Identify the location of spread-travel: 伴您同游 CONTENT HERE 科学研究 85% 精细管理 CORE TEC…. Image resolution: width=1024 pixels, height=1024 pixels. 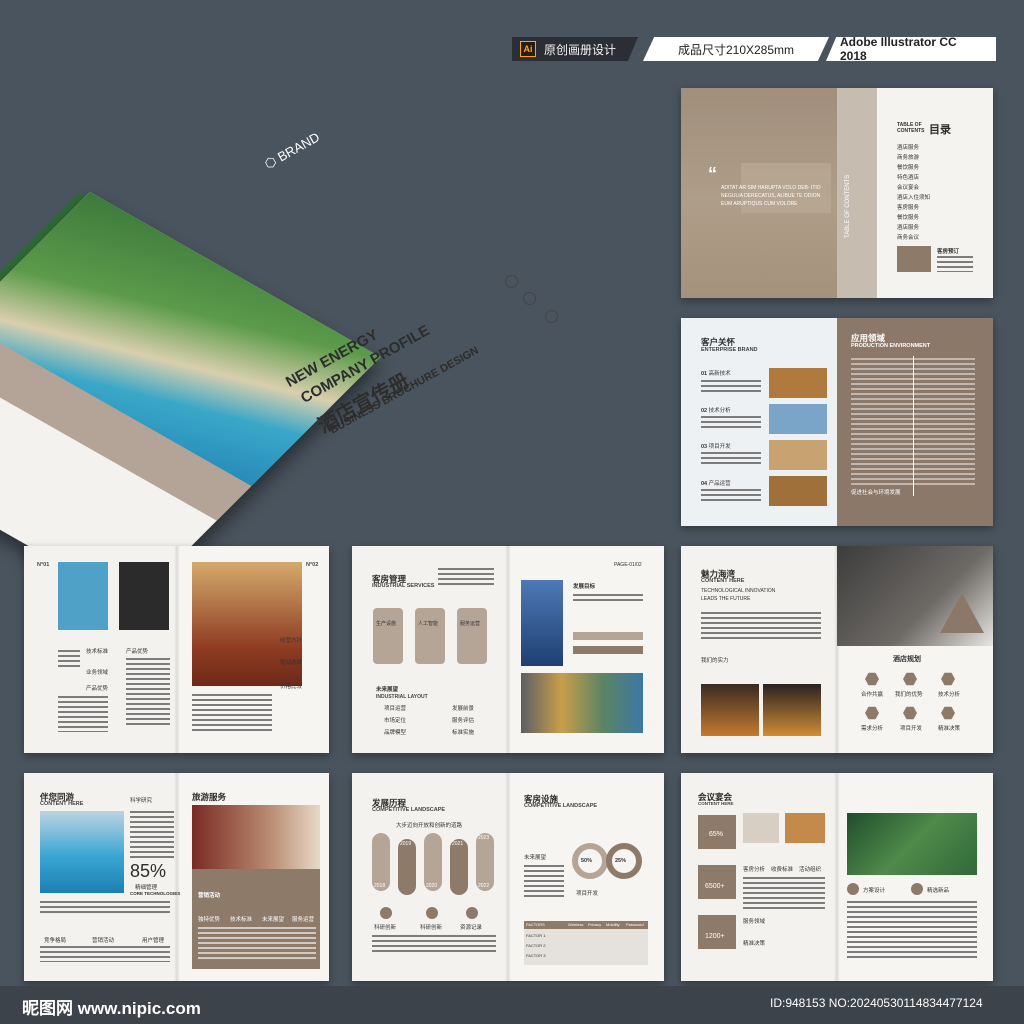
(176, 877).